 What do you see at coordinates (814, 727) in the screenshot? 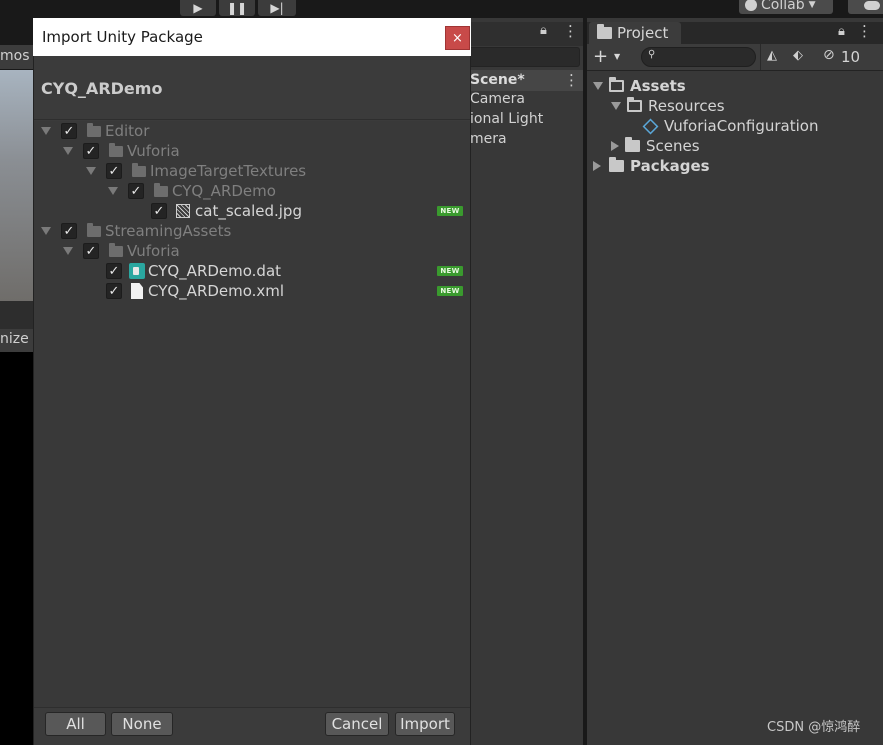
I see `watermark: CSDN @惊鸿醉` at bounding box center [814, 727].